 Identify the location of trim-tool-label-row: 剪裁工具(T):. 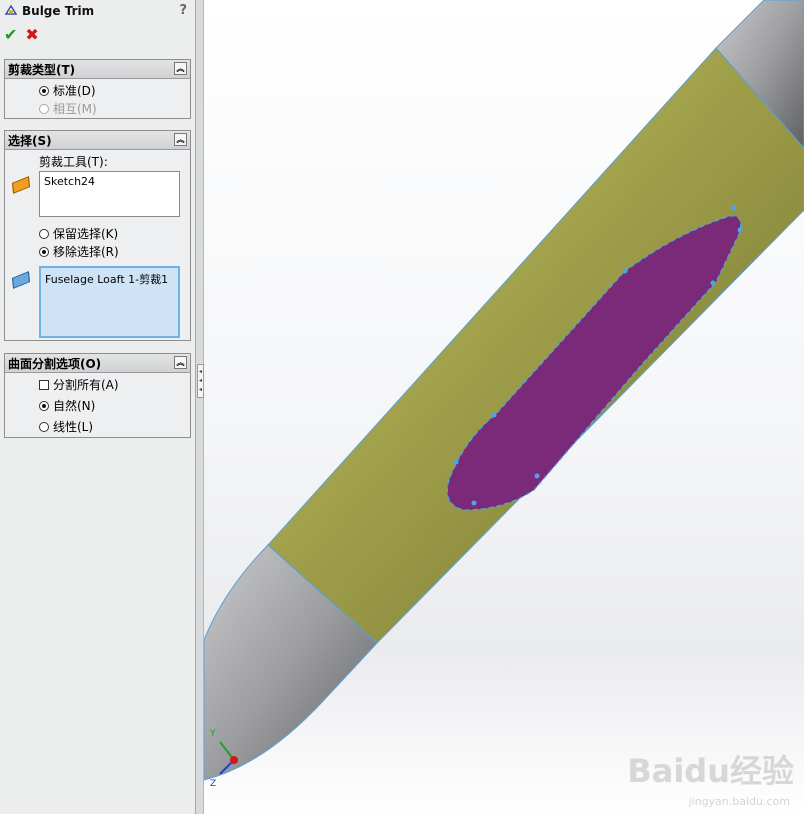
(73, 161).